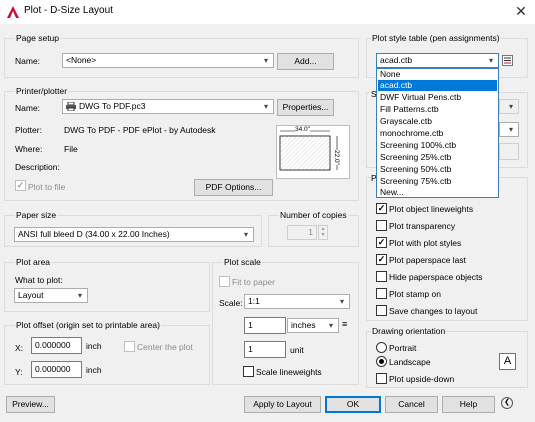 The height and width of the screenshot is (422, 535). I want to click on plot-style-option: monochrome.ctb, so click(437, 133).